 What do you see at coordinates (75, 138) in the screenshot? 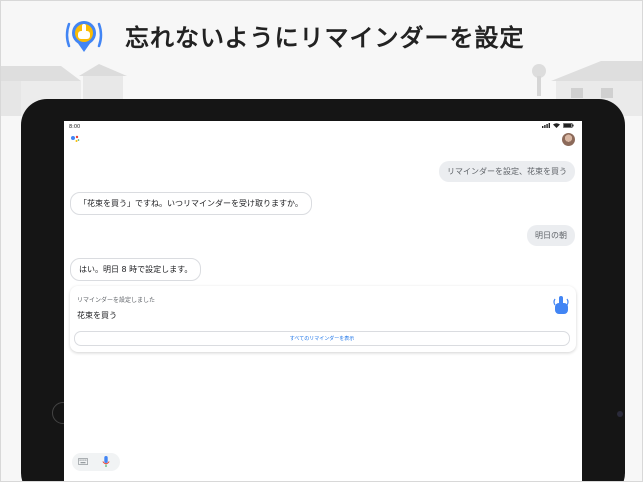
I see `assistant-logo-icon` at bounding box center [75, 138].